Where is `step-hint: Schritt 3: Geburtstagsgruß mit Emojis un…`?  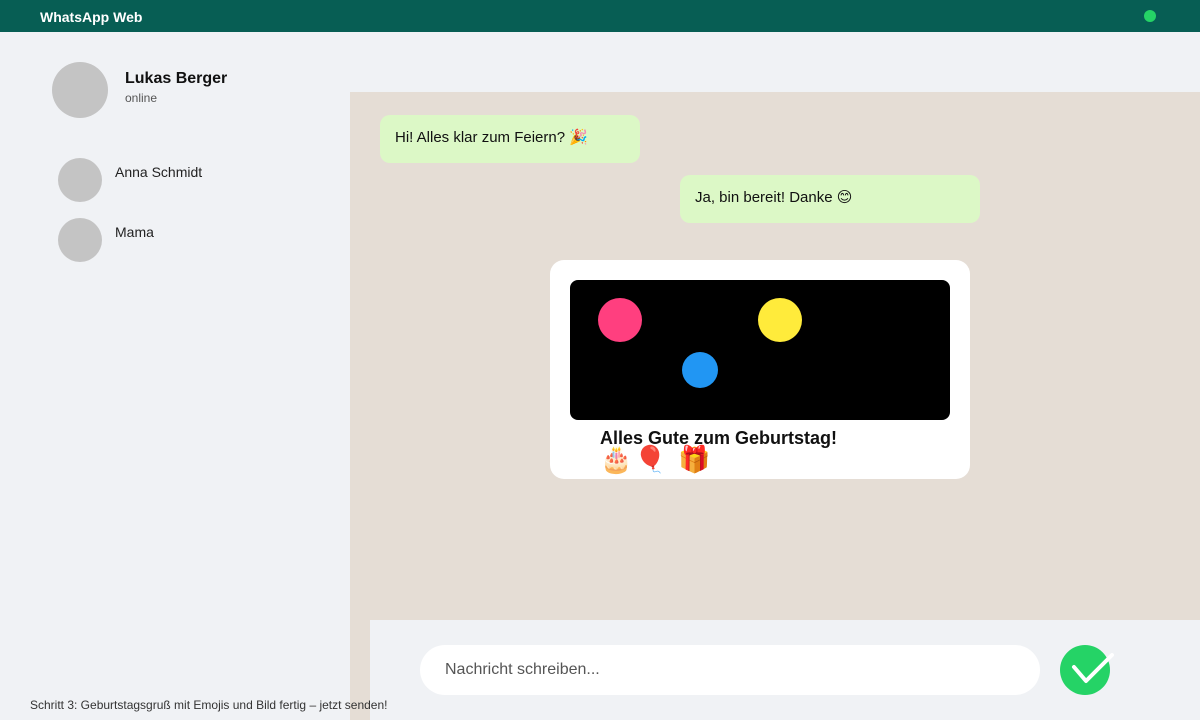 step-hint: Schritt 3: Geburtstagsgruß mit Emojis un… is located at coordinates (209, 705).